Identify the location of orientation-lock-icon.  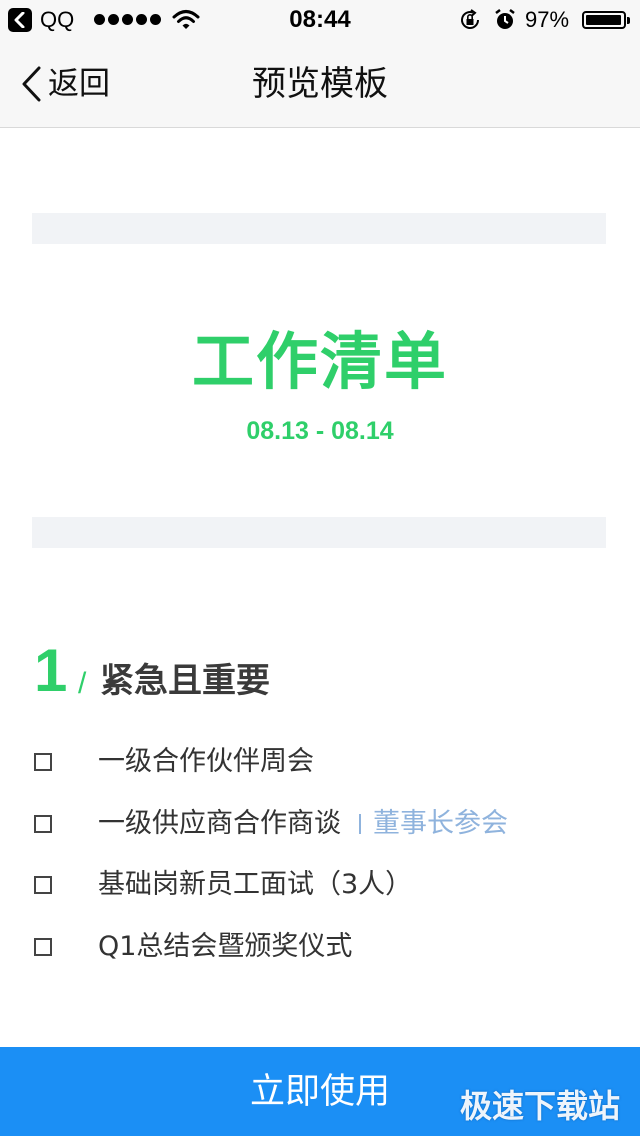
(470, 22).